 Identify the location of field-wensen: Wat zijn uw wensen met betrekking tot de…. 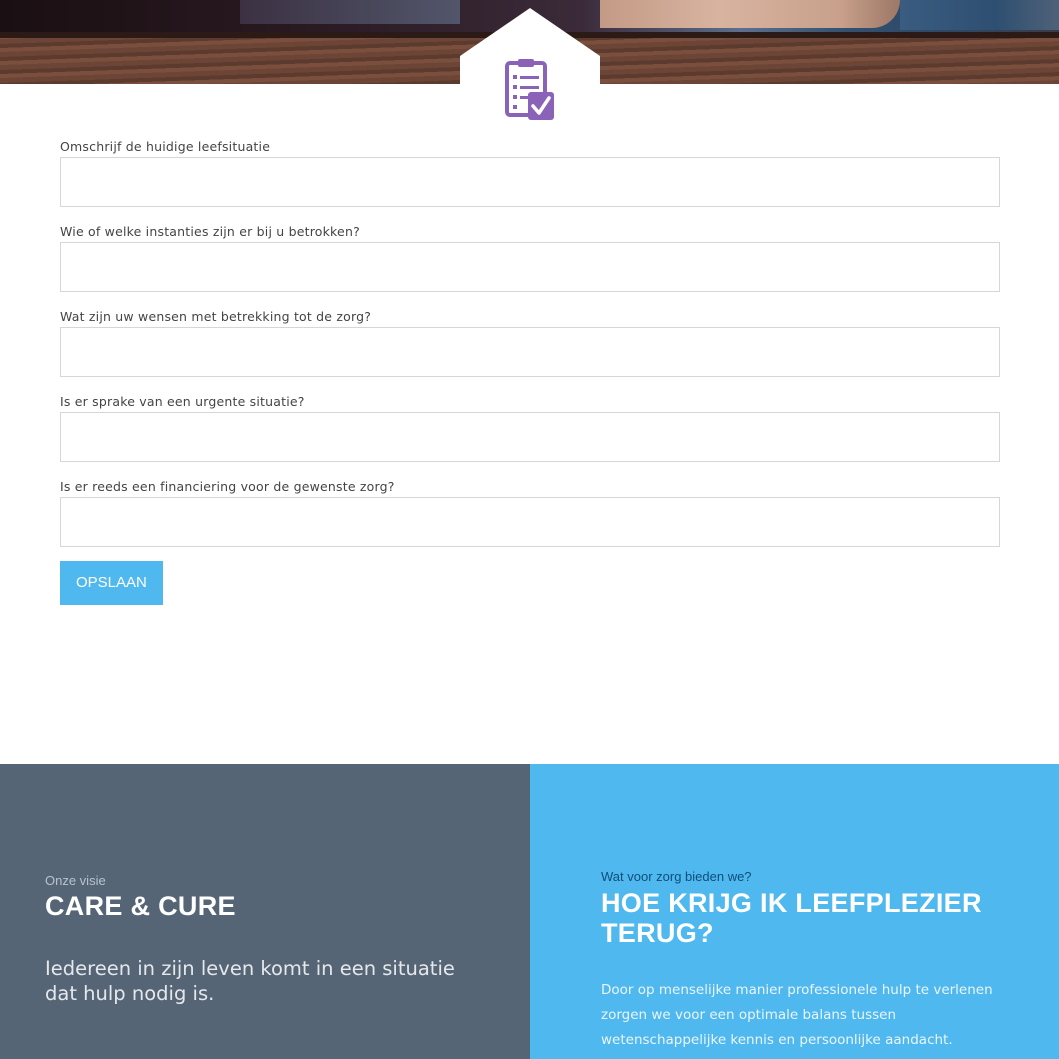
(530, 341).